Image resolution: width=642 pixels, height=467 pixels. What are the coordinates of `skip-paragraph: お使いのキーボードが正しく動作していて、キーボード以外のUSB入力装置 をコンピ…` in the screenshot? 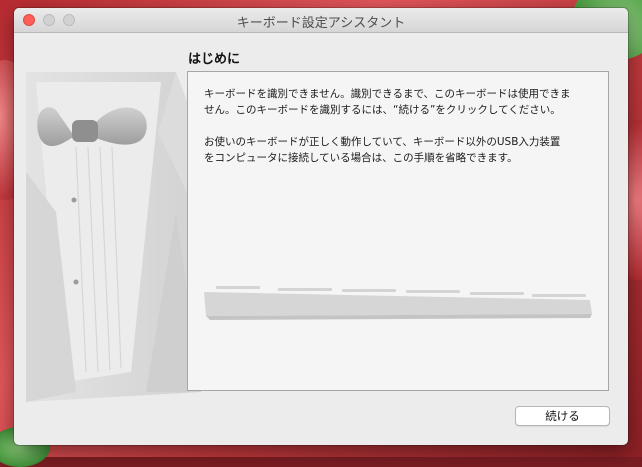 It's located at (402, 150).